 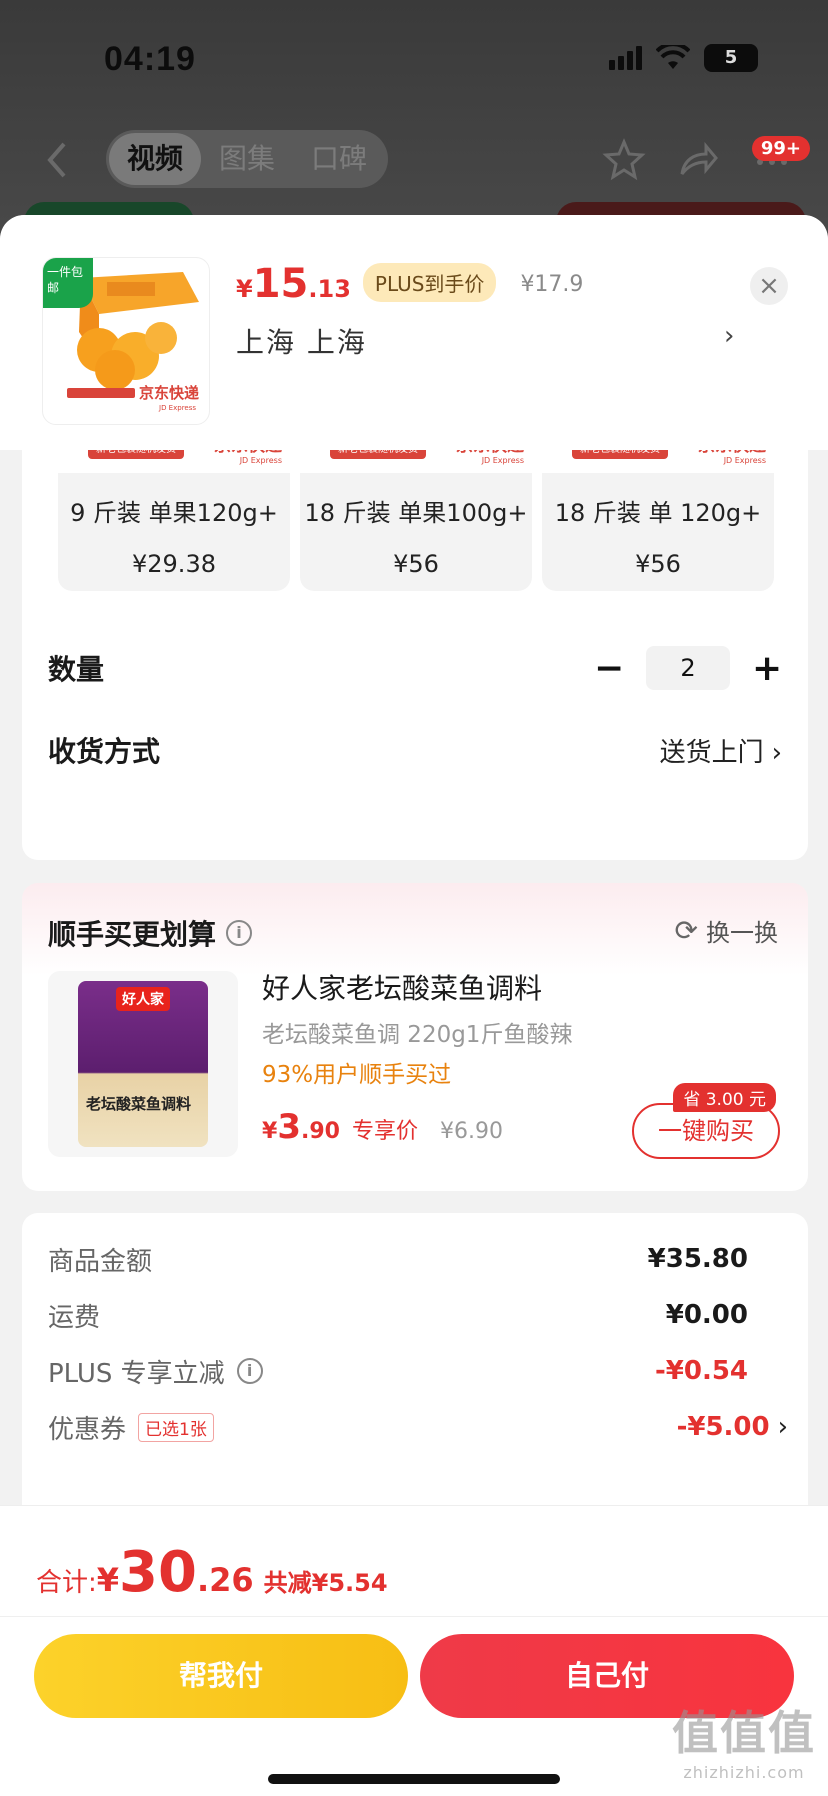 I want to click on total-savings: 共减¥5.54, so click(x=325, y=1583).